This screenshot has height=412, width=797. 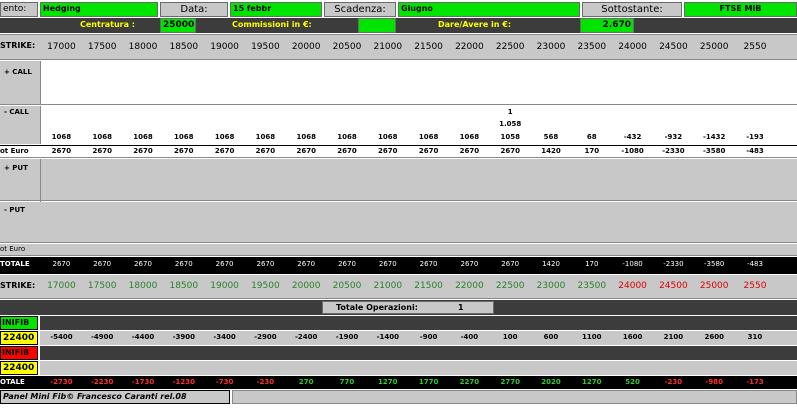 I want to click on bottom-totale-value: 1270, so click(x=592, y=382).